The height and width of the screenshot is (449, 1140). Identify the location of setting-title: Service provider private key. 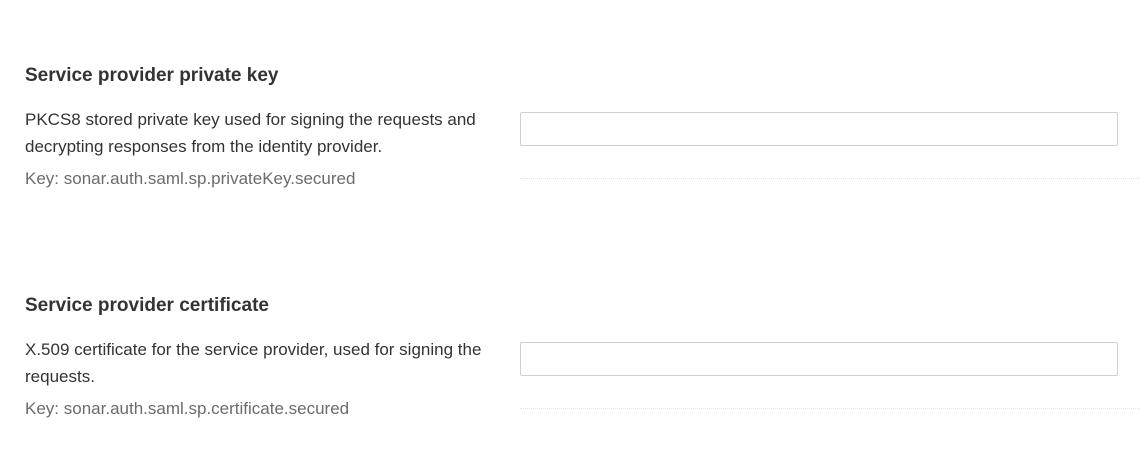
(152, 75).